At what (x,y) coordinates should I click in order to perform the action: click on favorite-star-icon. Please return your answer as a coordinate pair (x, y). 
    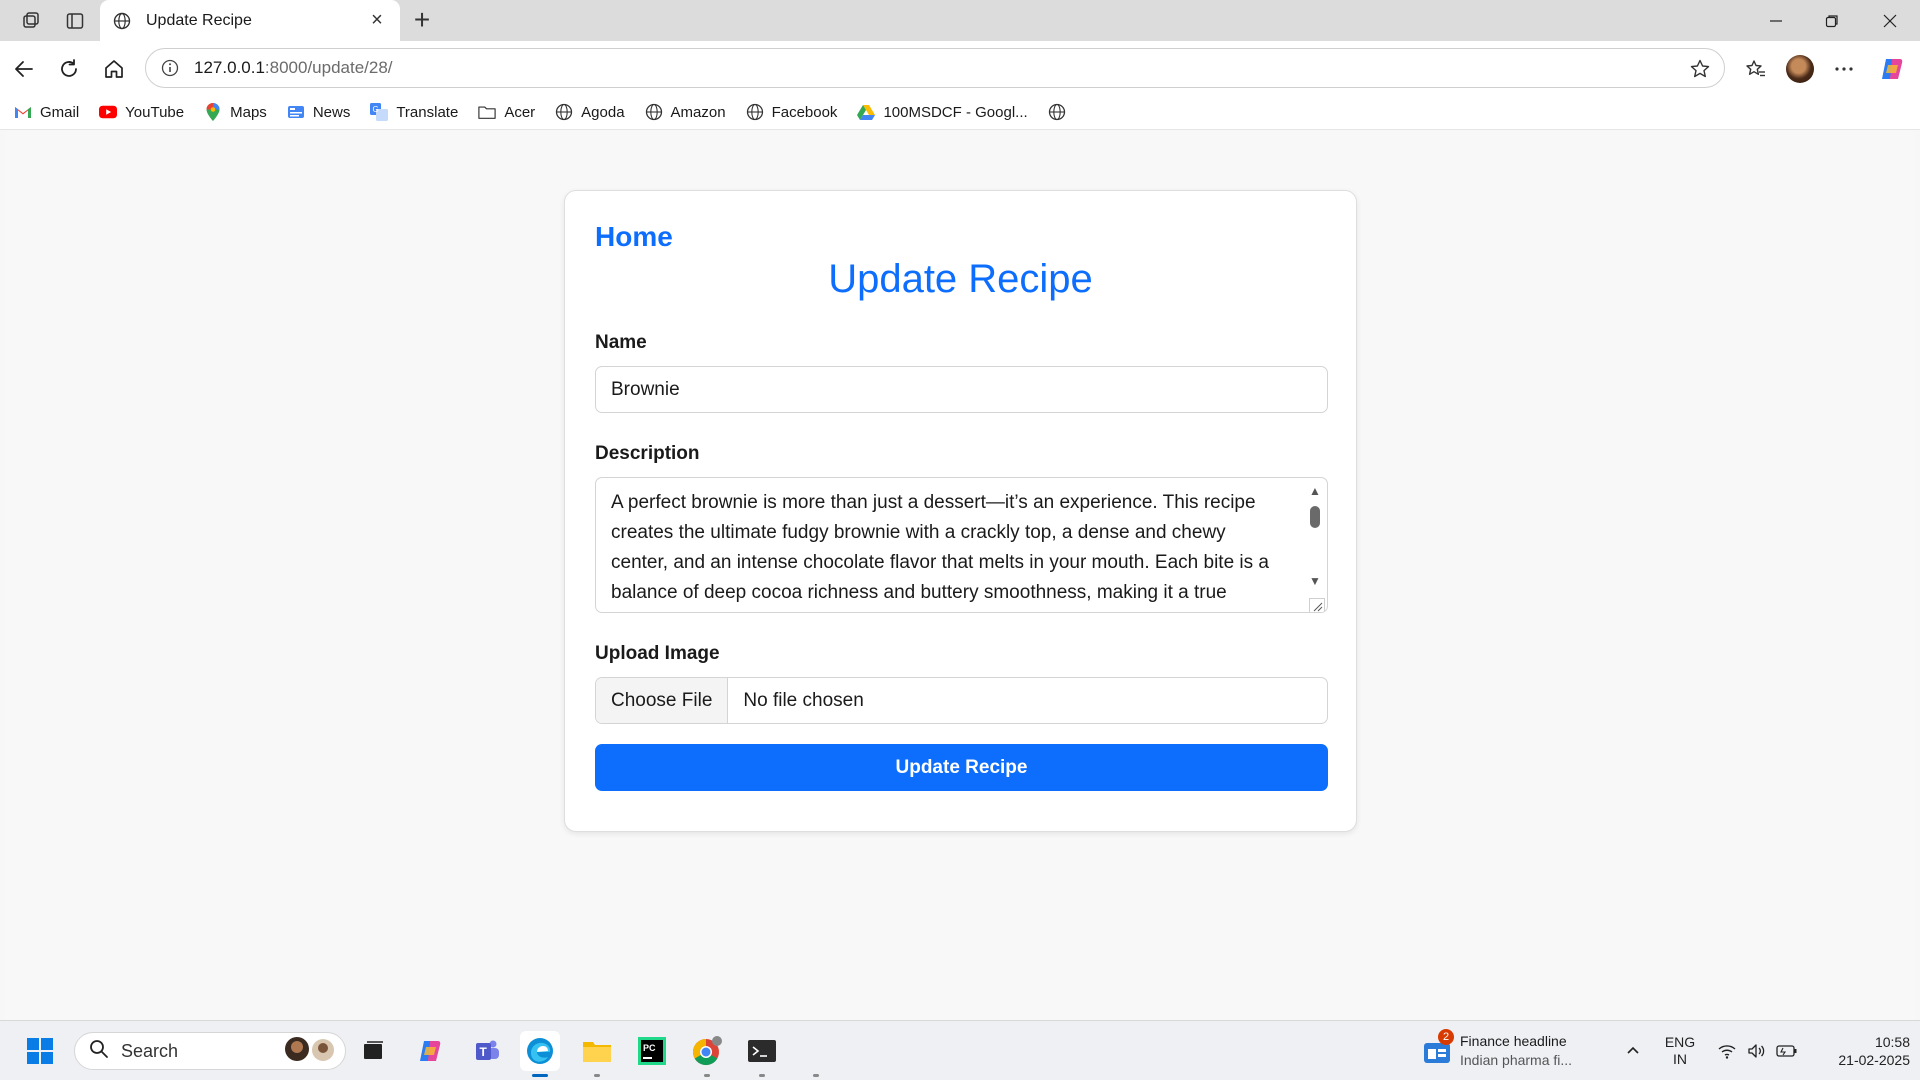
    Looking at the image, I should click on (1700, 69).